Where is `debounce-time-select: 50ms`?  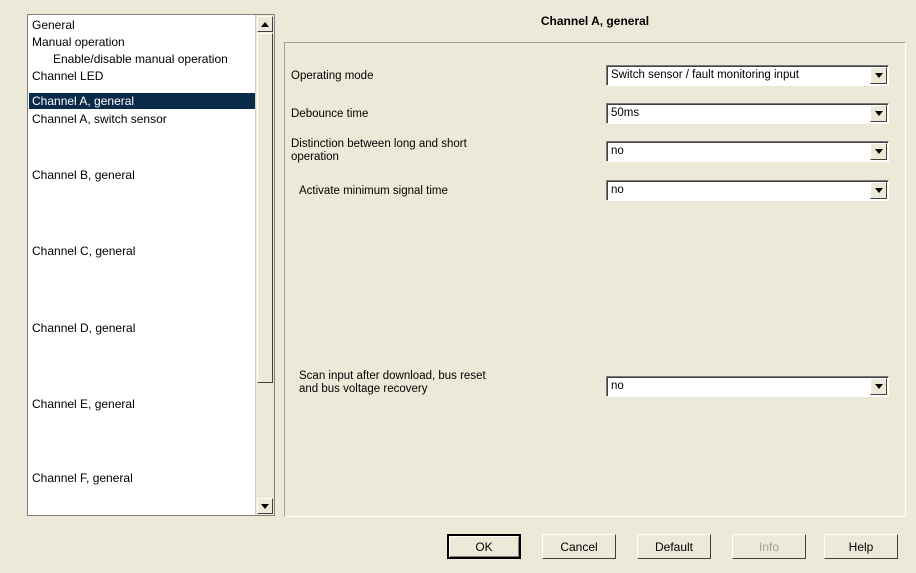
debounce-time-select: 50ms is located at coordinates (747, 113).